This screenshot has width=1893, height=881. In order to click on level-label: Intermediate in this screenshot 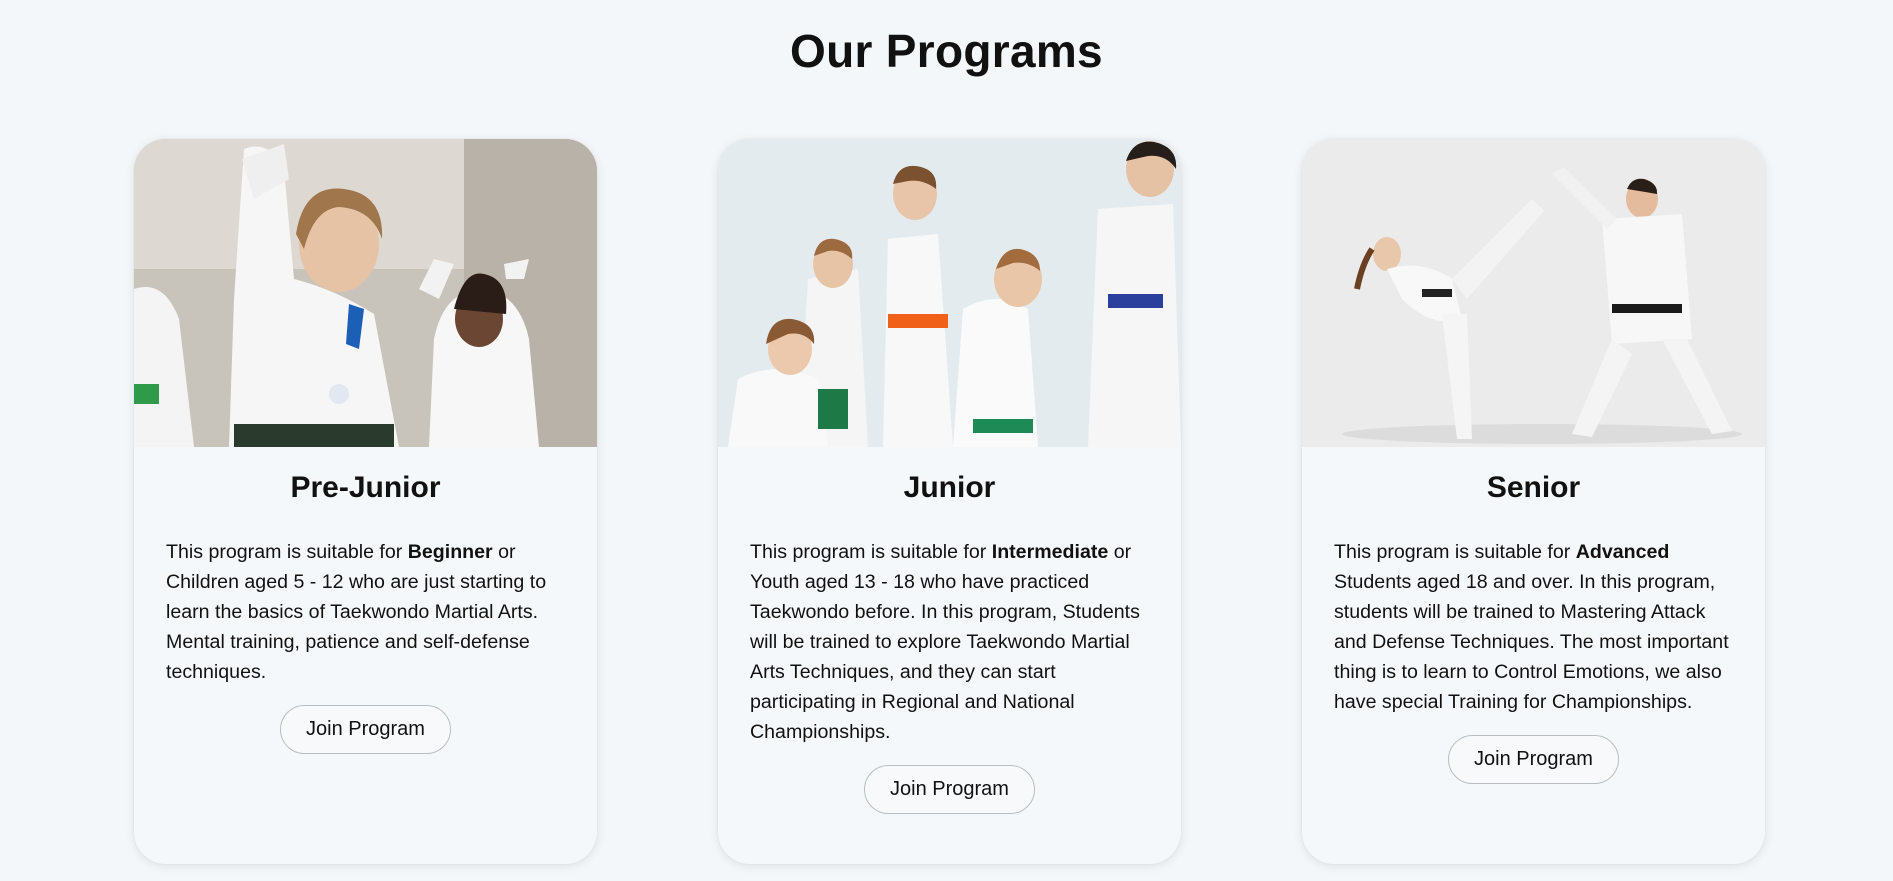, I will do `click(1050, 552)`.